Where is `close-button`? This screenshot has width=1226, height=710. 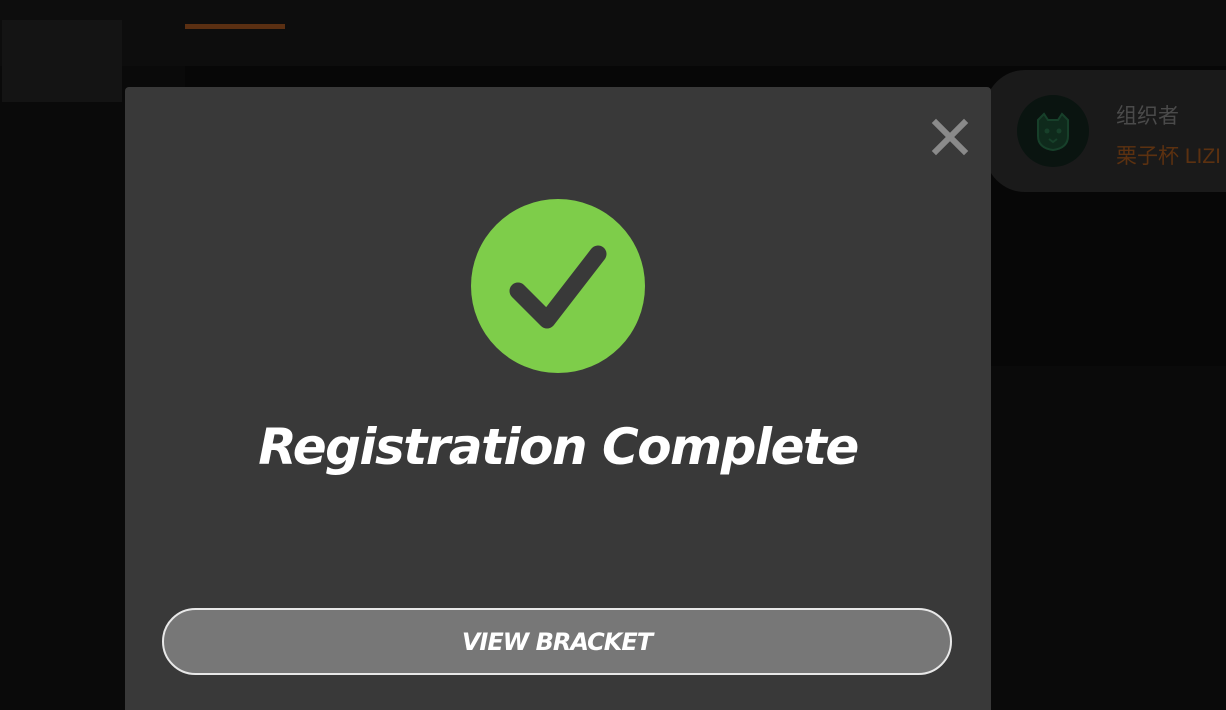
close-button is located at coordinates (950, 137).